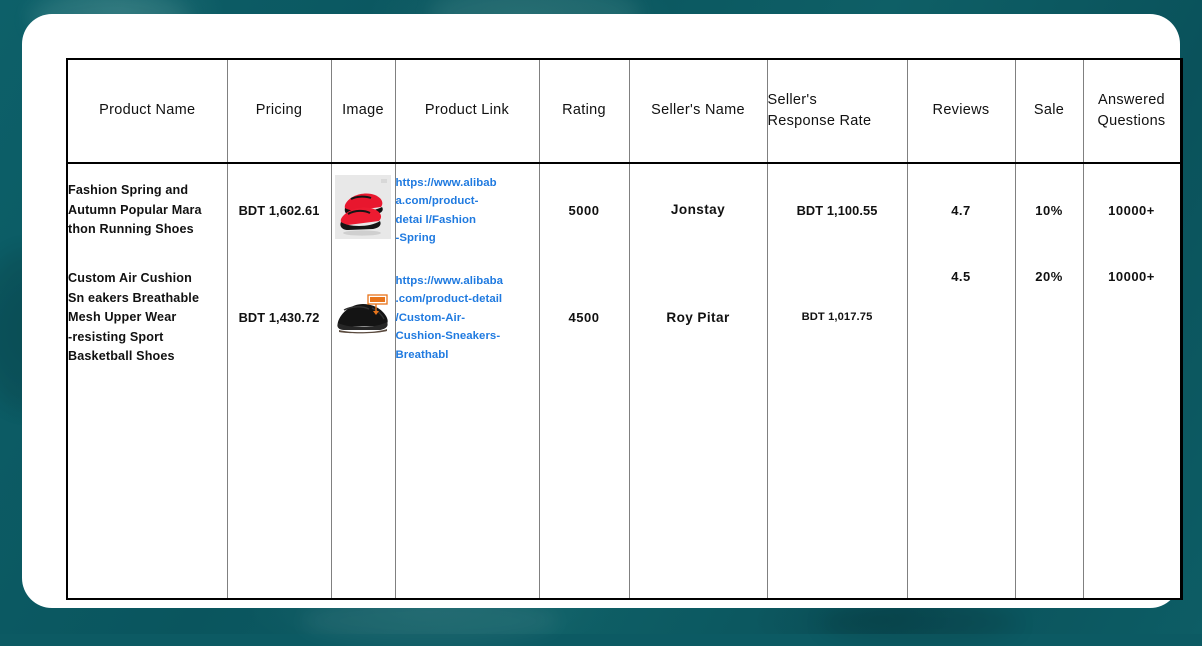 This screenshot has width=1202, height=646. Describe the element at coordinates (961, 111) in the screenshot. I see `column-header-reviews: Reviews` at that location.